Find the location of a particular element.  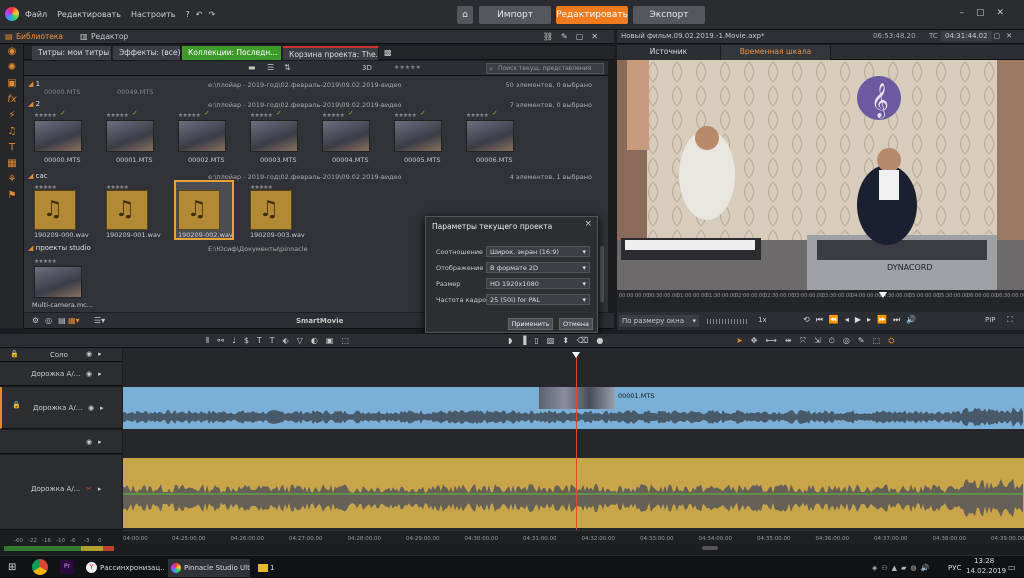

rating-filter: ★★★★★ is located at coordinates (407, 67).